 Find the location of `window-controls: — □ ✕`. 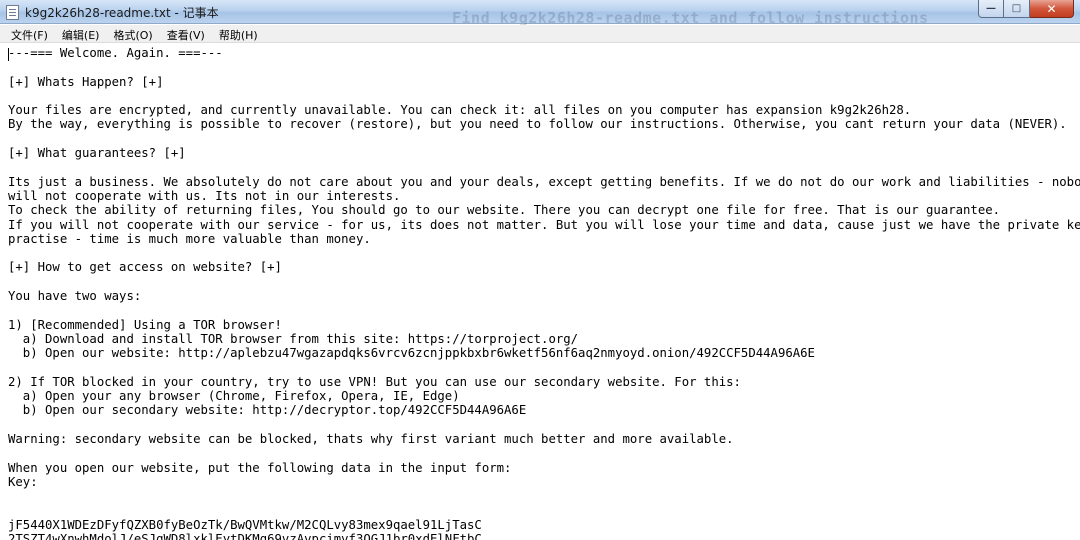

window-controls: — □ ✕ is located at coordinates (1026, 9).